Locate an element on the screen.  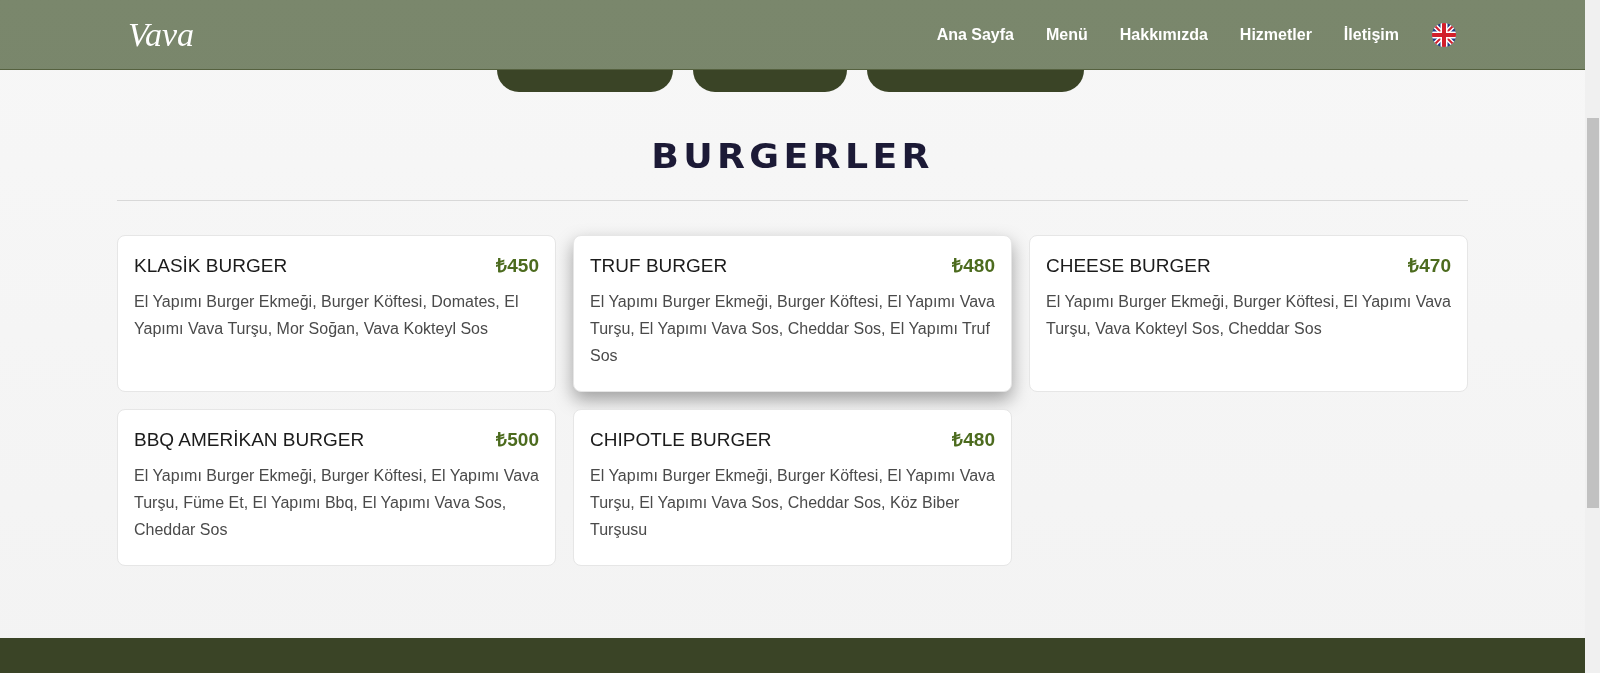
item-description: El Yapımı Burger Ekmeği, Burger Köftesi, El Yapımı Vava Turşu, Vava Kokteyl Sos, Cheddar Sos is located at coordinates (1248, 315).